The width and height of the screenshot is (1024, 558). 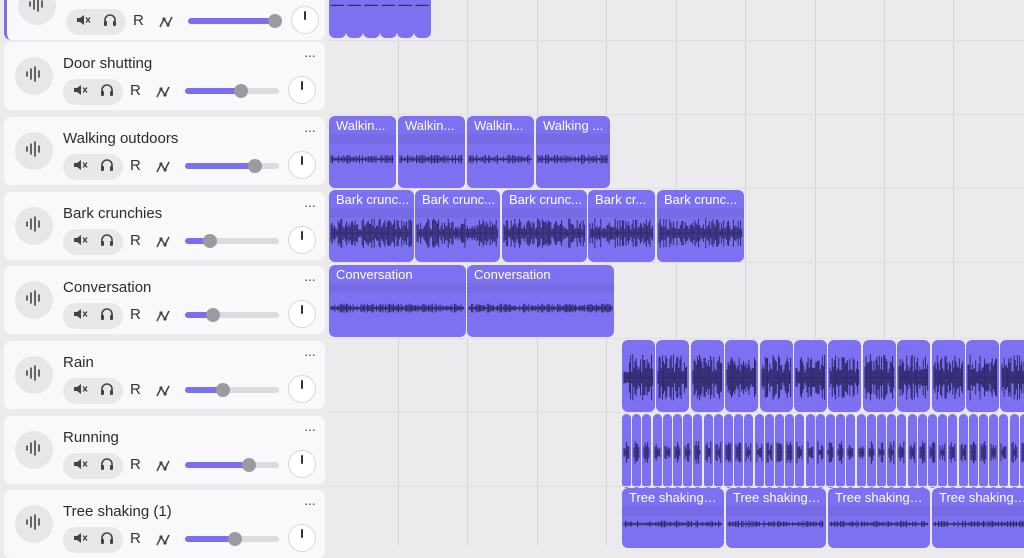 What do you see at coordinates (164, 76) in the screenshot?
I see `track-header: Door shutting ··· R` at bounding box center [164, 76].